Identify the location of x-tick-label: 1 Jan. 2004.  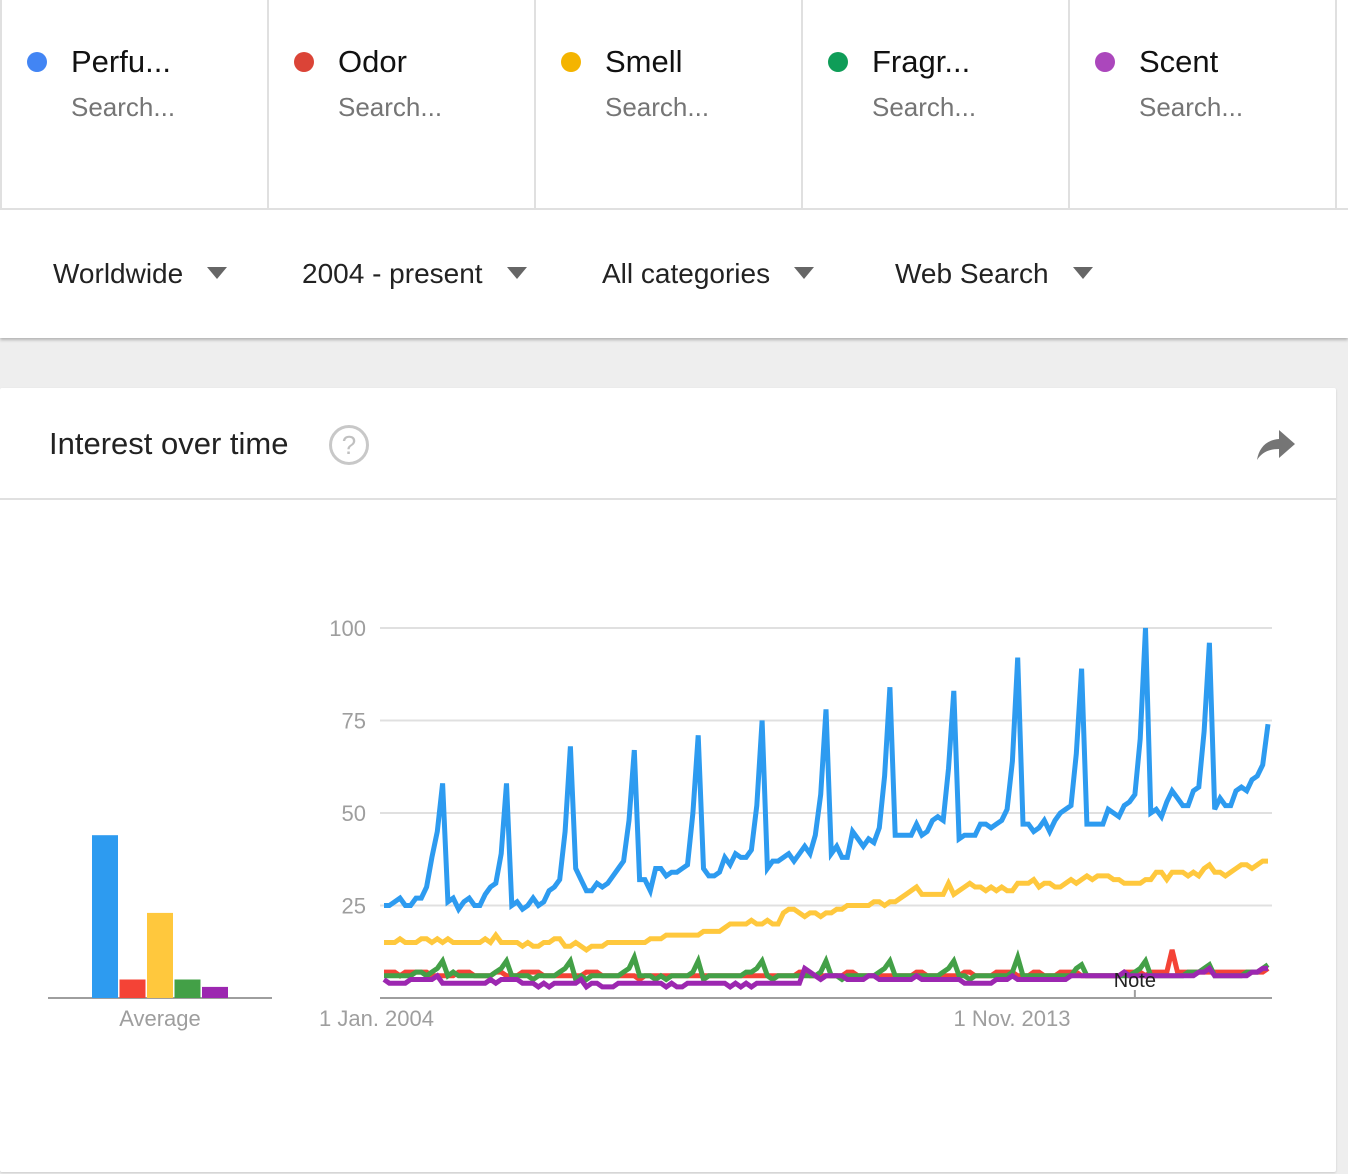
(376, 1018).